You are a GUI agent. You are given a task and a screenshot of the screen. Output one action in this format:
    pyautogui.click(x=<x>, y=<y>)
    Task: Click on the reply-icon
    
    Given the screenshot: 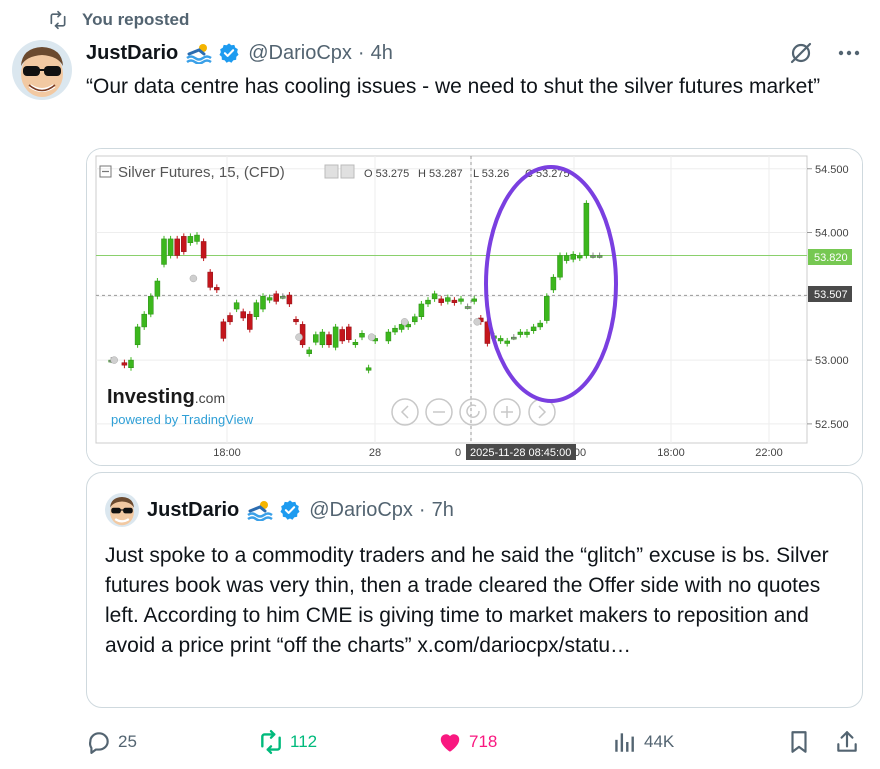 What is the action you would take?
    pyautogui.click(x=98, y=743)
    